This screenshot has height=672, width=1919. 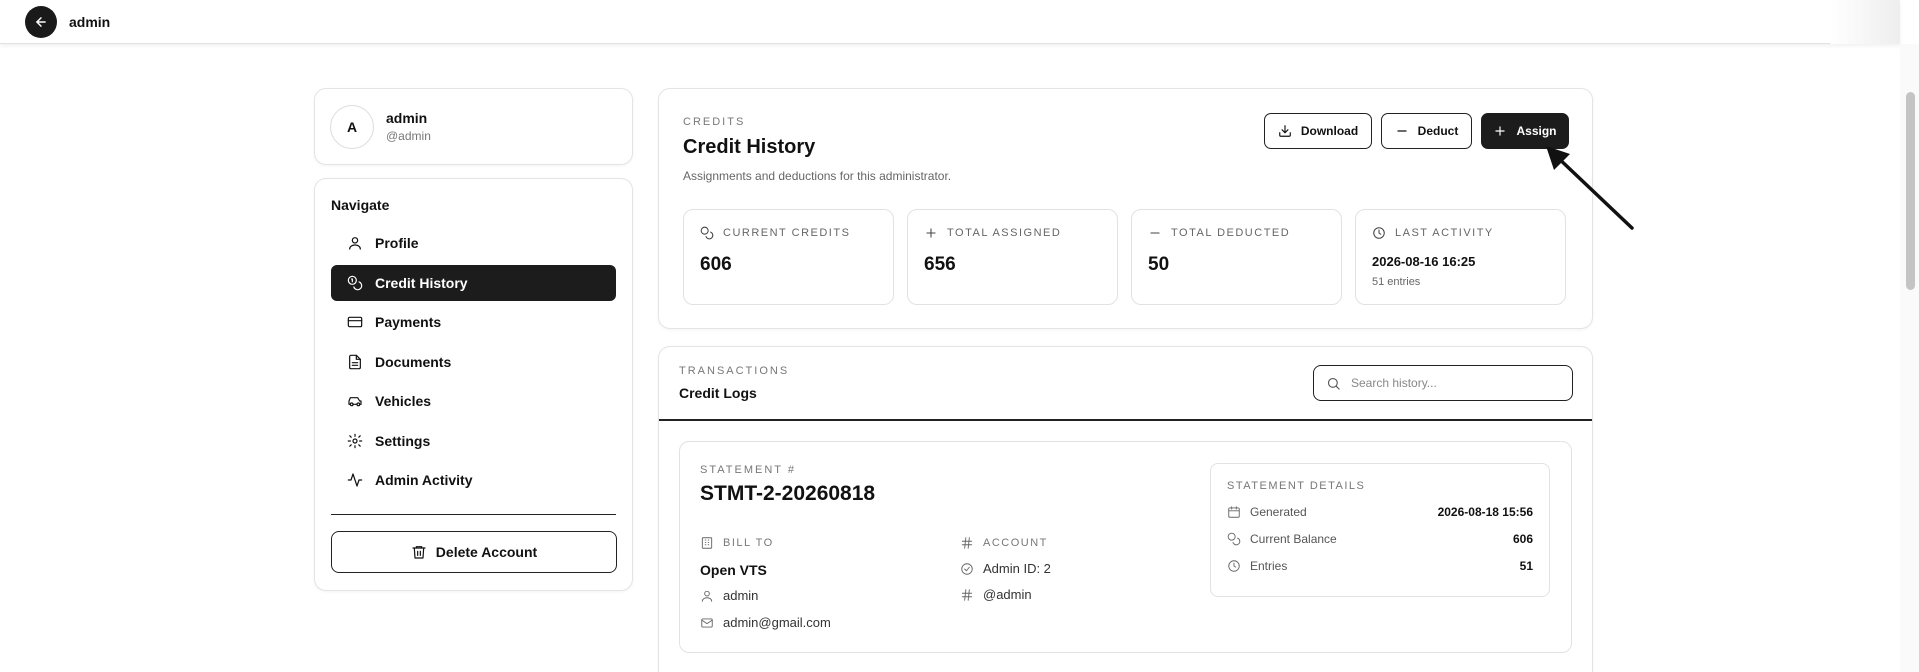 I want to click on profile-name: admin, so click(x=407, y=118).